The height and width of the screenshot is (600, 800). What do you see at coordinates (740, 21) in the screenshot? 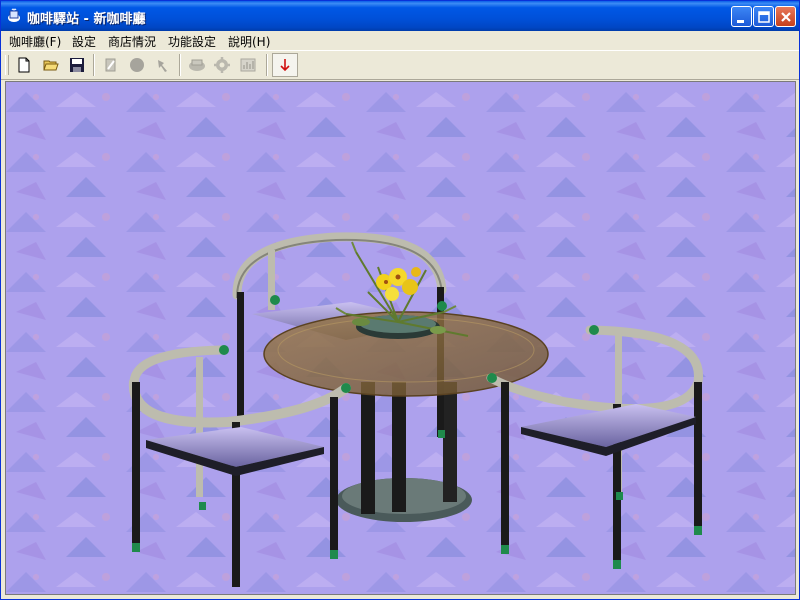
I see `minimize-icon` at bounding box center [740, 21].